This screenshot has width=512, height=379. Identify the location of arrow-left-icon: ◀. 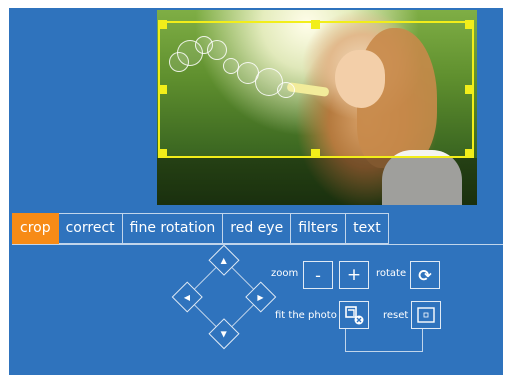
(187, 297).